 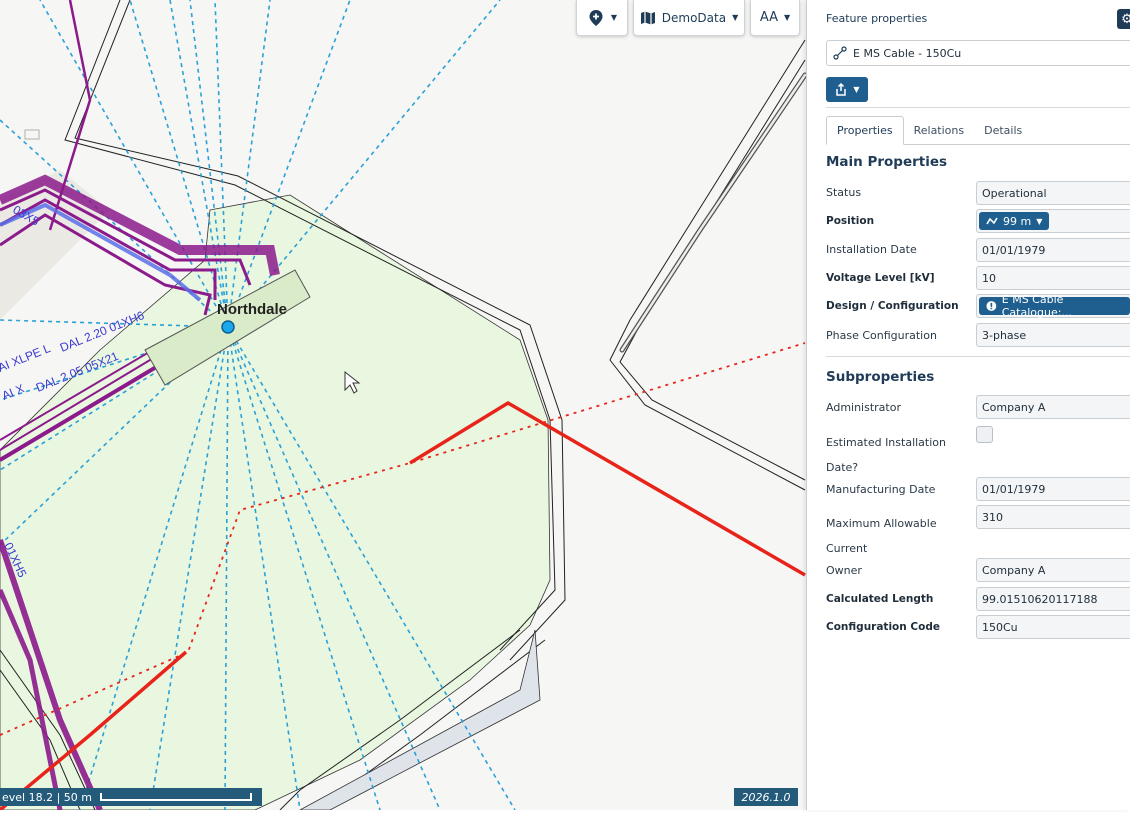 I want to click on tab-properties: Properties, so click(x=865, y=130).